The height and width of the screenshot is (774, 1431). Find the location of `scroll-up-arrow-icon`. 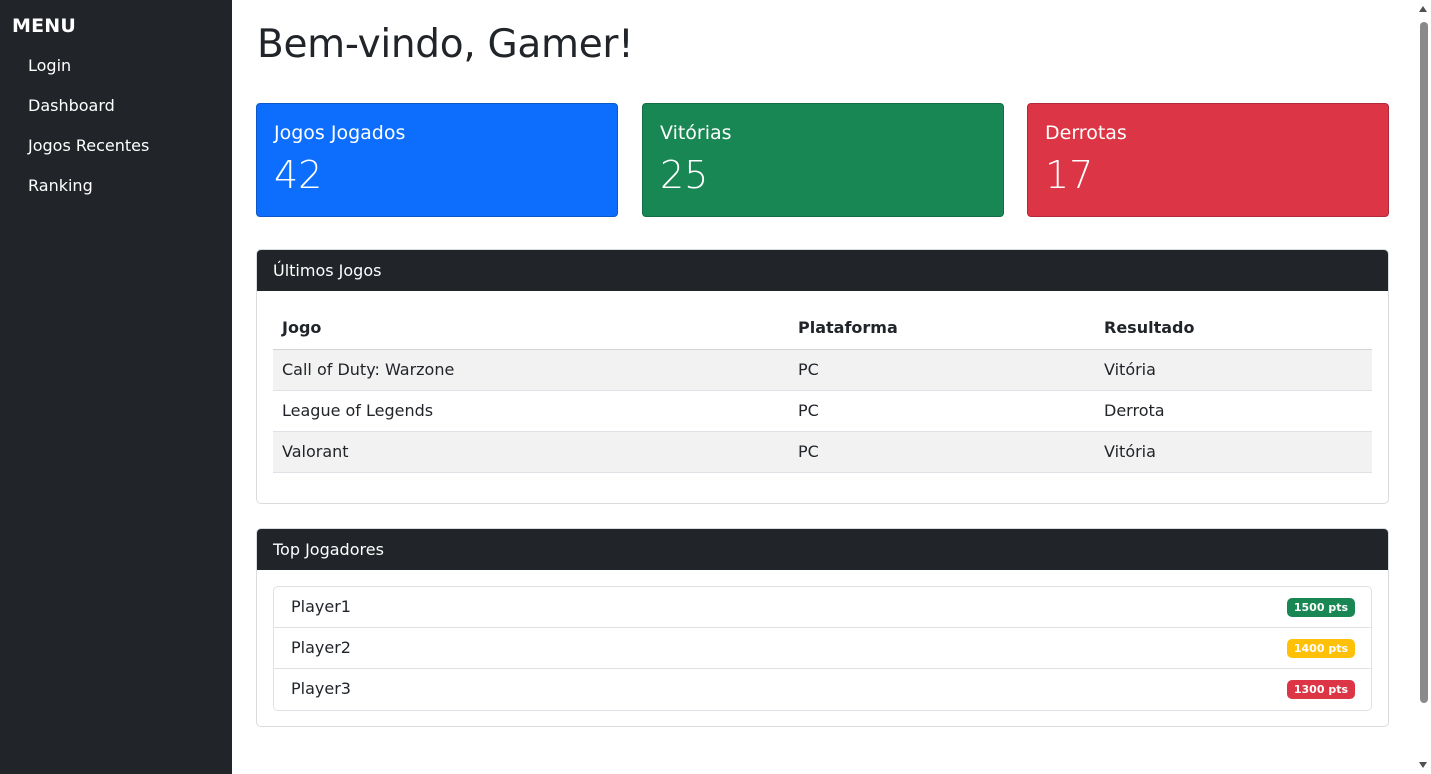

scroll-up-arrow-icon is located at coordinates (1423, 9).